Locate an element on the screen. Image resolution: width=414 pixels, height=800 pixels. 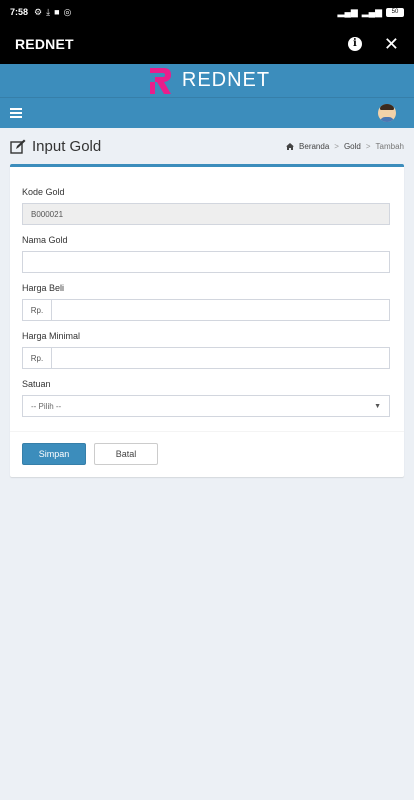
menu-toggle-icon is located at coordinates (16, 113).